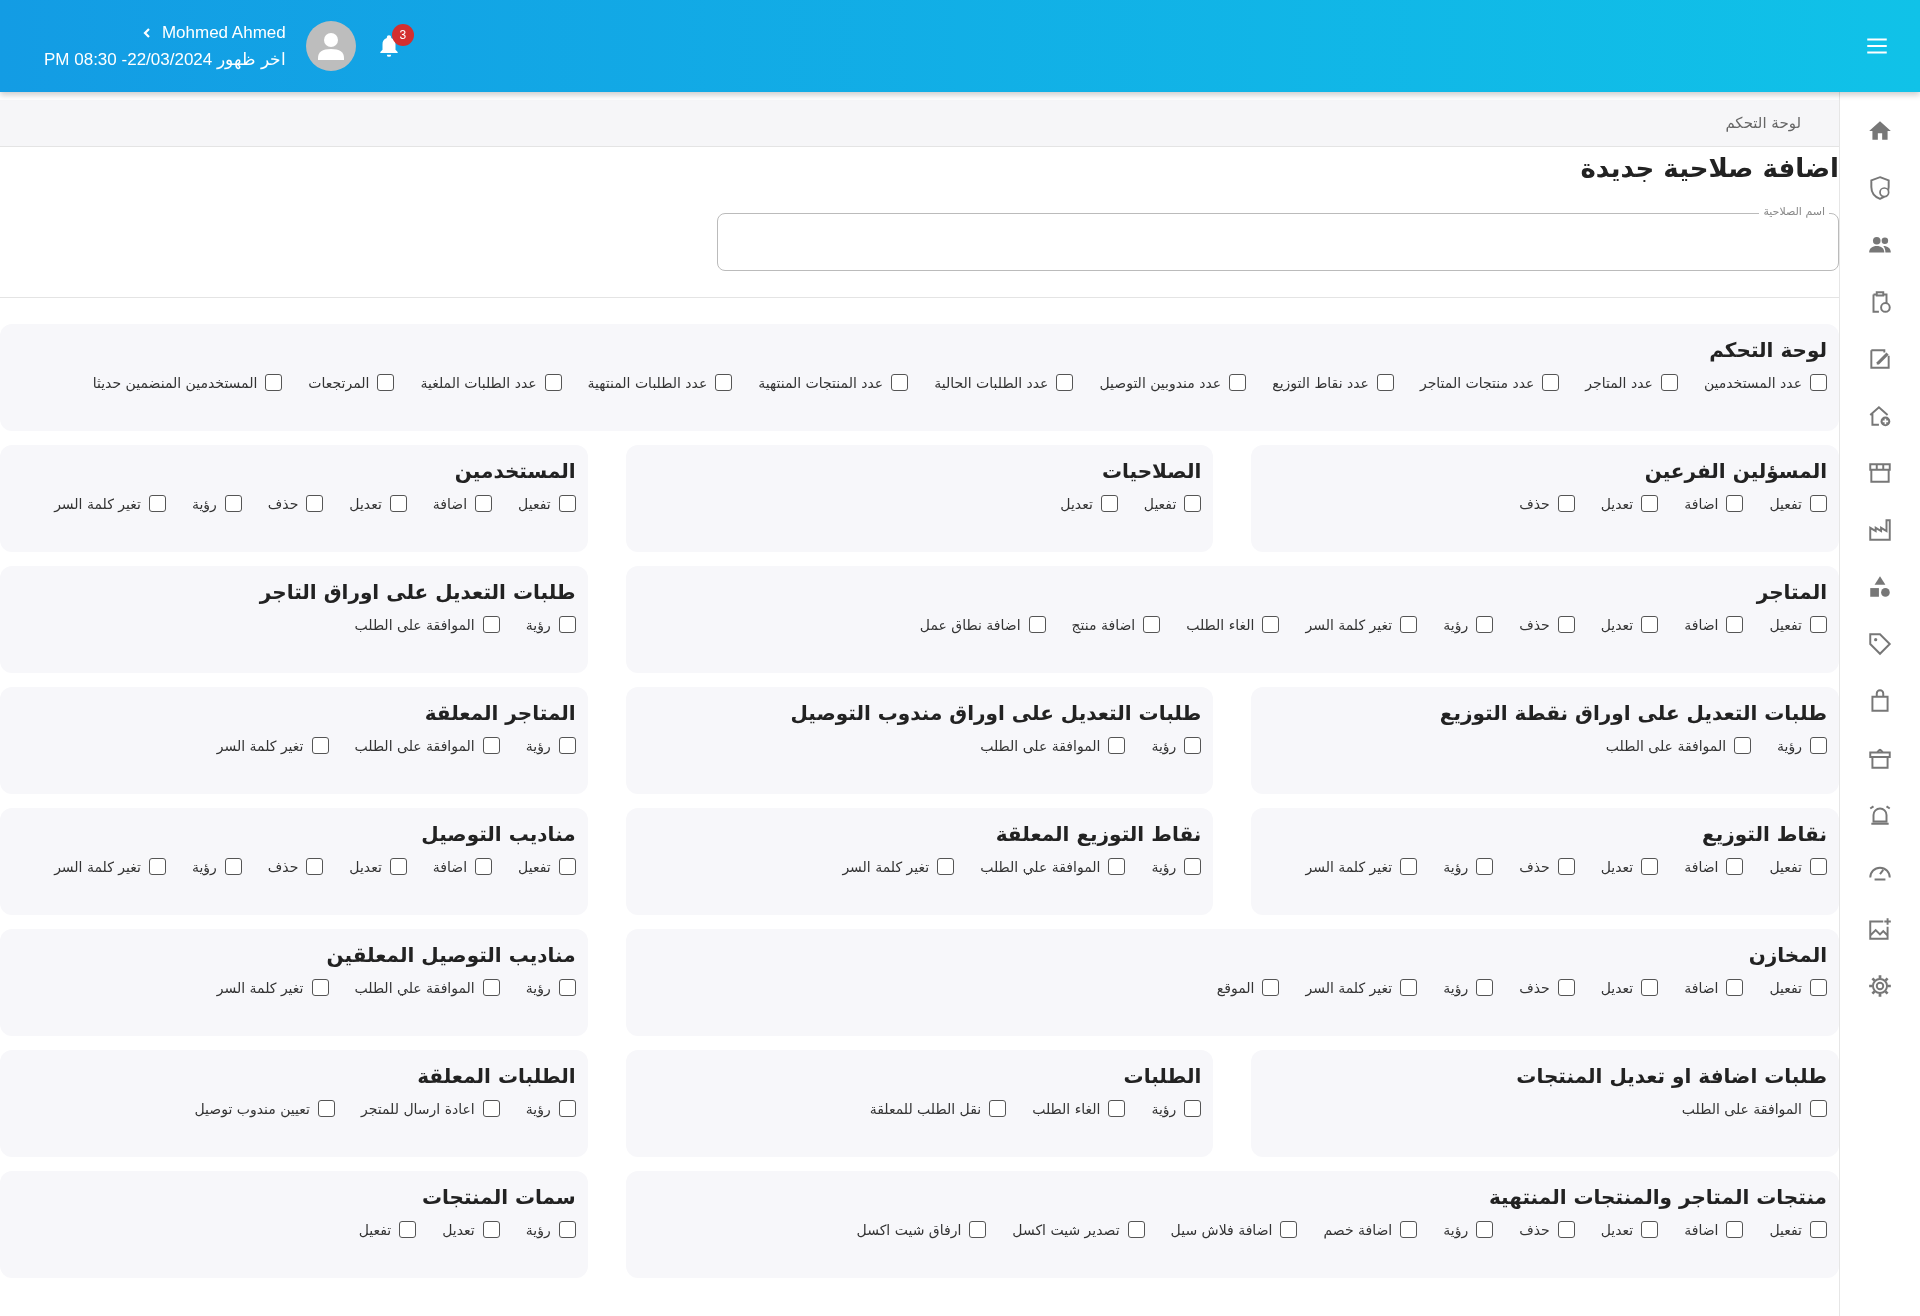  What do you see at coordinates (1880, 644) in the screenshot?
I see `tag-icon` at bounding box center [1880, 644].